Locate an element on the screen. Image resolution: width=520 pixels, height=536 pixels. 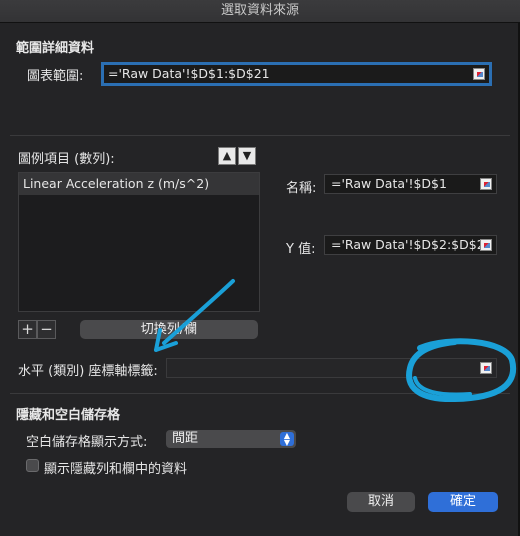
hidden-empty-heading: 隱藏和空白儲存格 is located at coordinates (68, 415).